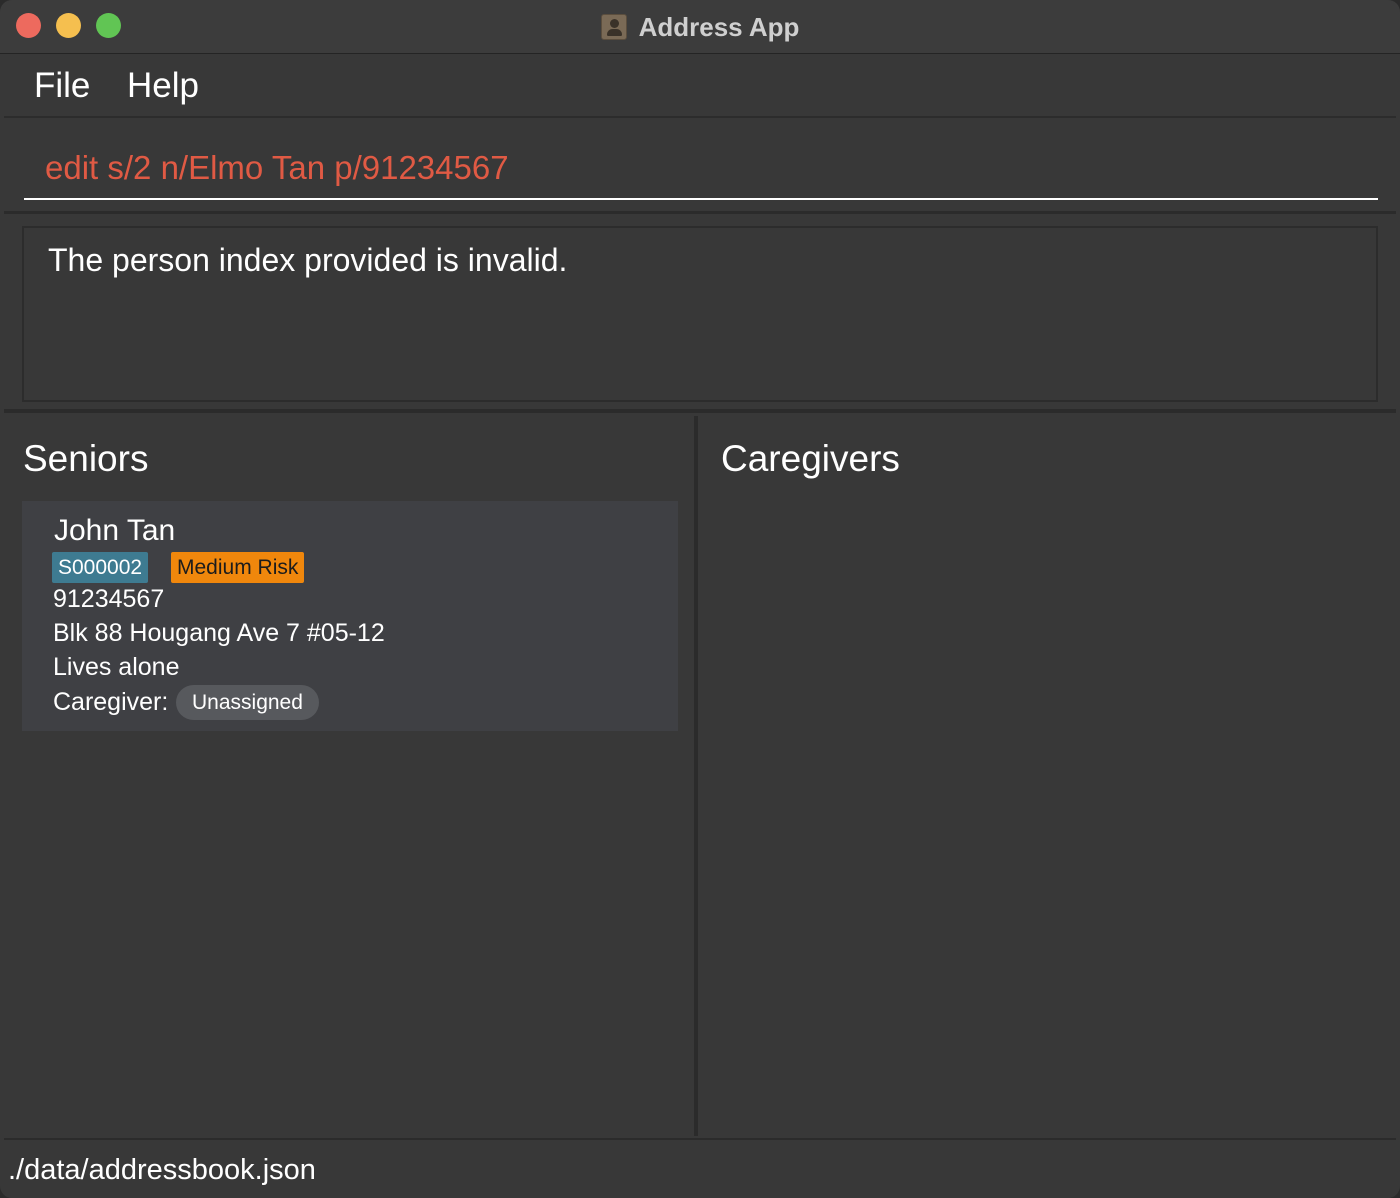 This screenshot has height=1198, width=1400. What do you see at coordinates (111, 702) in the screenshot?
I see `caregiver-label: Caregiver:` at bounding box center [111, 702].